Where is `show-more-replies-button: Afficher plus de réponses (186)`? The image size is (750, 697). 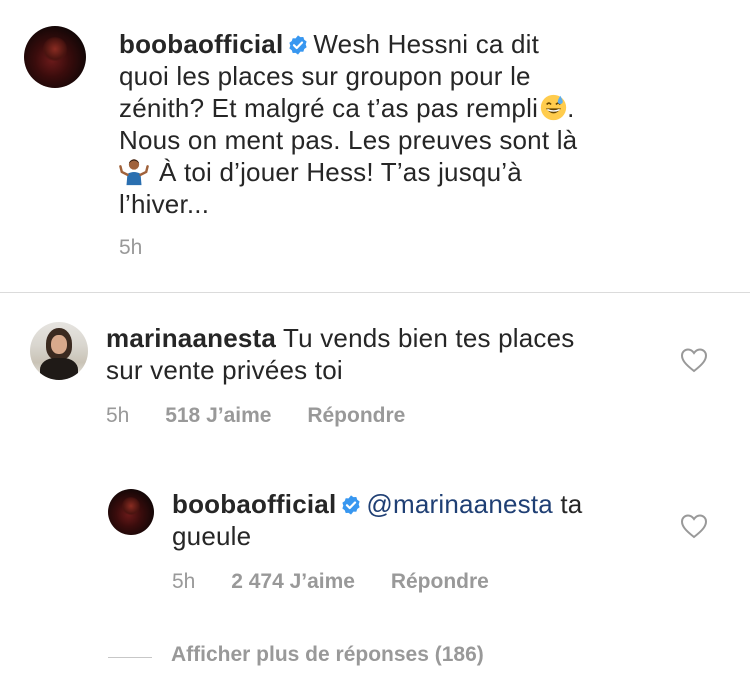
show-more-replies-button: Afficher plus de réponses (186) is located at coordinates (327, 655).